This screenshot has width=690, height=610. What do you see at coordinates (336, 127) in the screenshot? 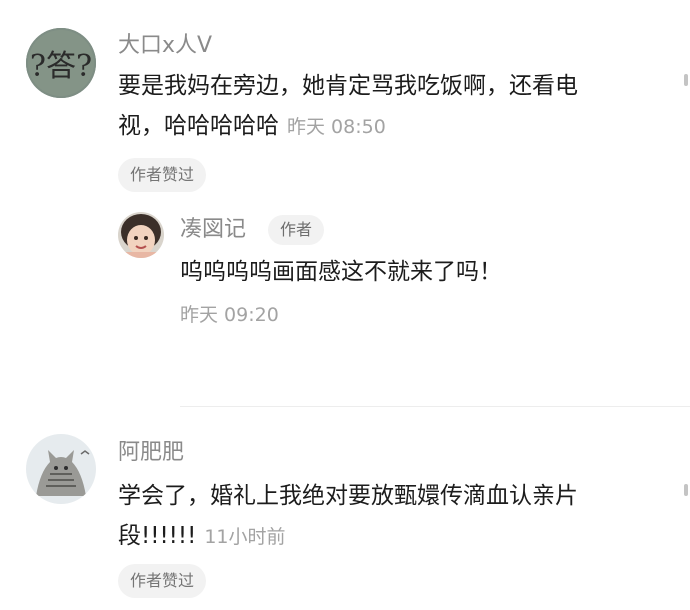
I see `comment-timestamp: 昨天 08:50` at bounding box center [336, 127].